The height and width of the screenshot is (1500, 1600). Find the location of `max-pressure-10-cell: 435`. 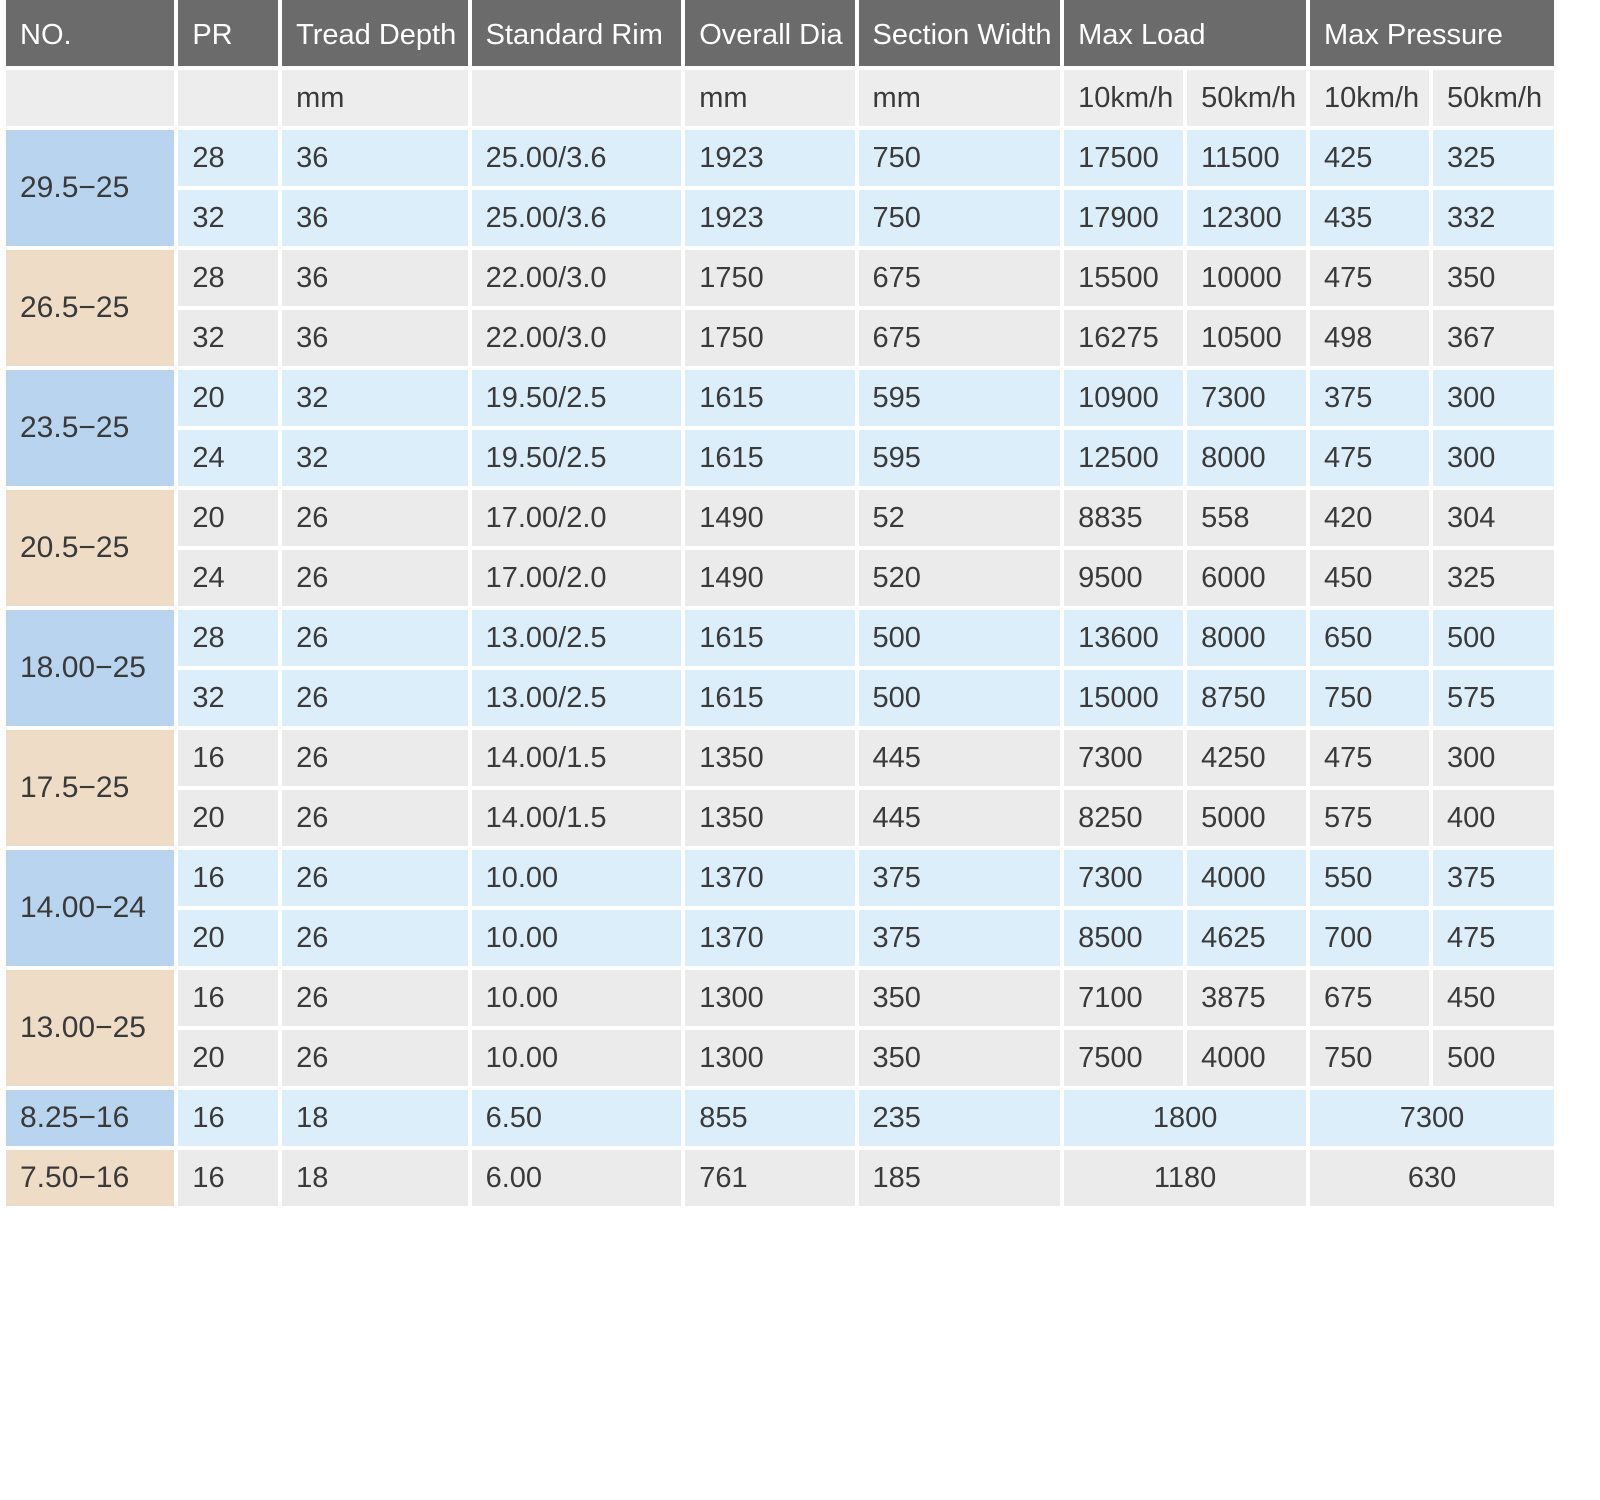

max-pressure-10-cell: 435 is located at coordinates (1369, 218).